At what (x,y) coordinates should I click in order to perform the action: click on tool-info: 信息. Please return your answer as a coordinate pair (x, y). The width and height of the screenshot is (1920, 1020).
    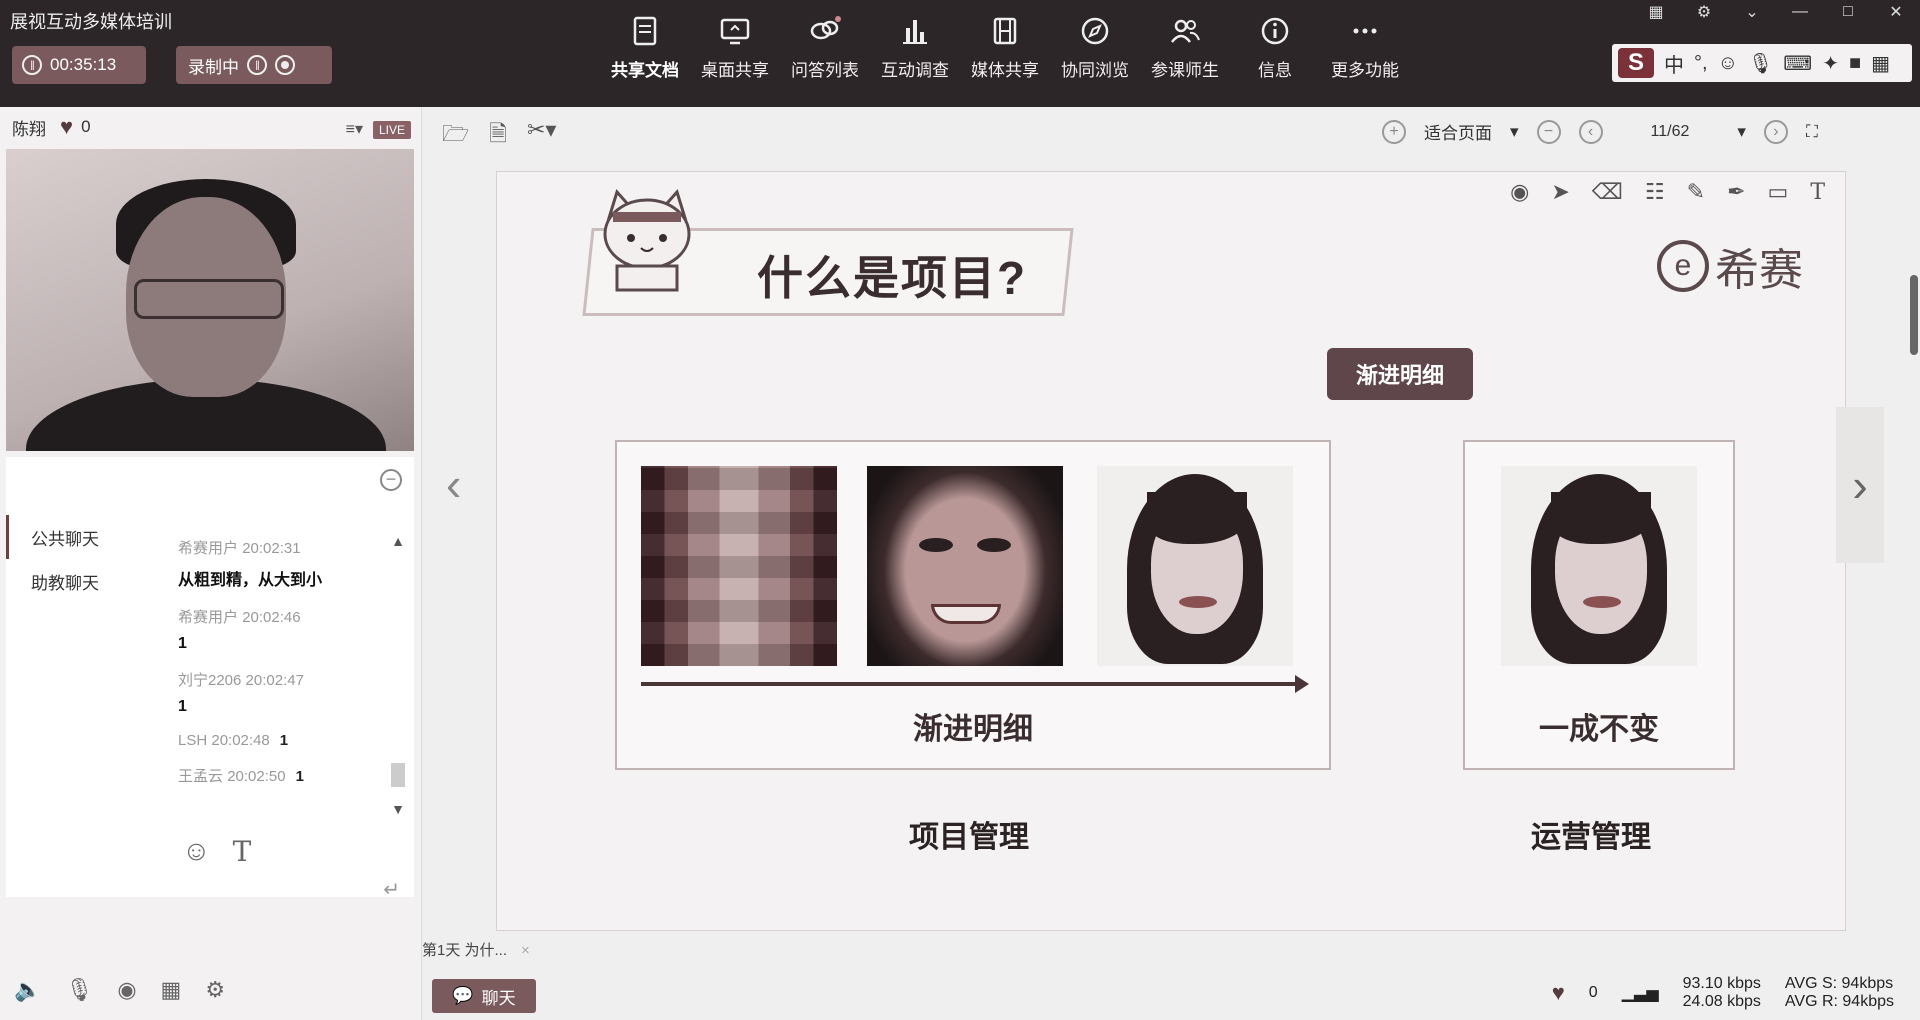
    Looking at the image, I should click on (1275, 54).